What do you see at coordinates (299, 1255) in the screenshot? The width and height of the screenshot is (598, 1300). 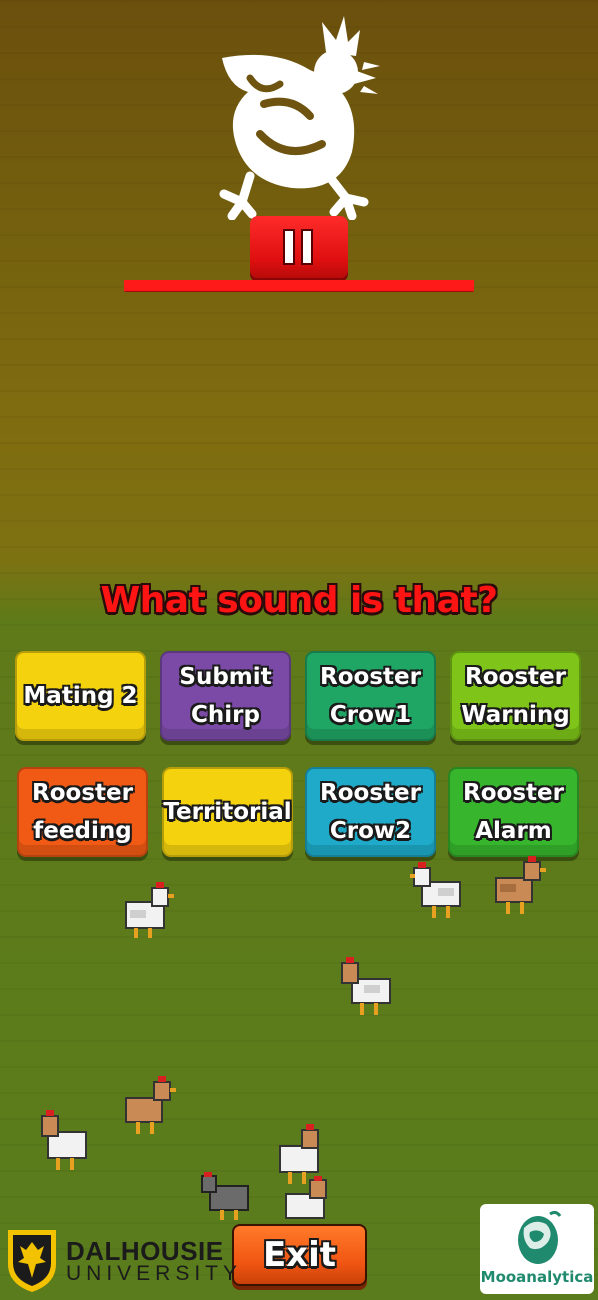 I see `exit-button: Exit` at bounding box center [299, 1255].